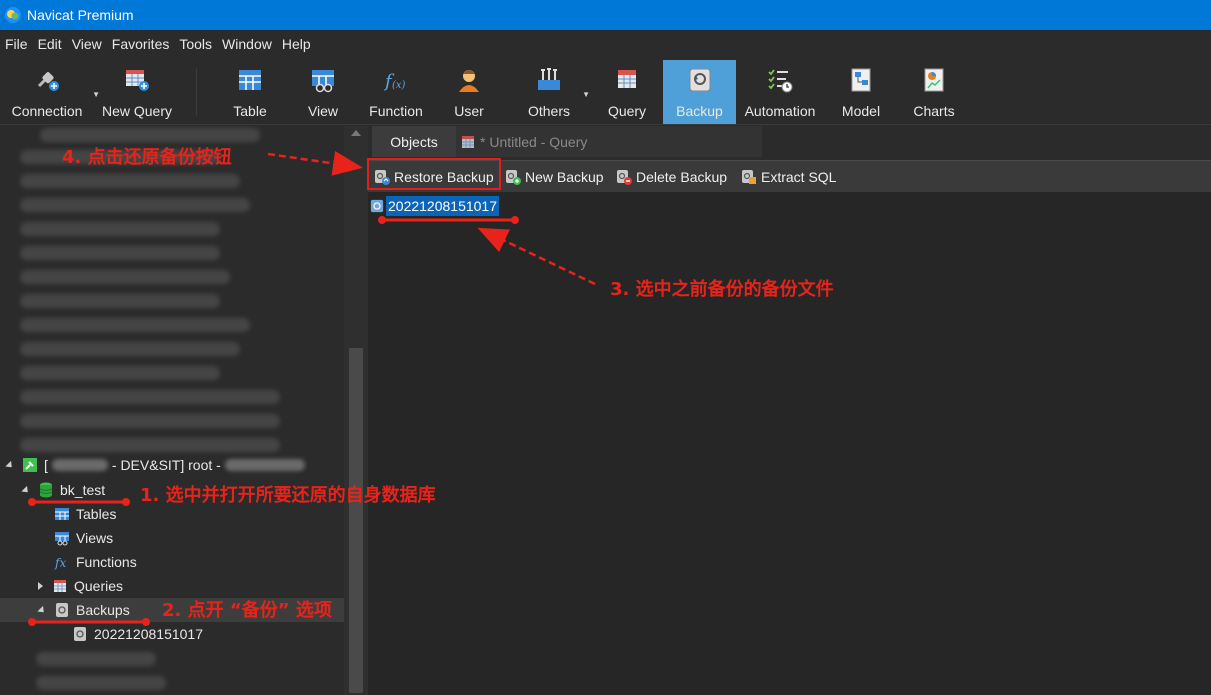 Image resolution: width=1211 pixels, height=695 pixels. I want to click on database-label: bk_test, so click(83, 490).